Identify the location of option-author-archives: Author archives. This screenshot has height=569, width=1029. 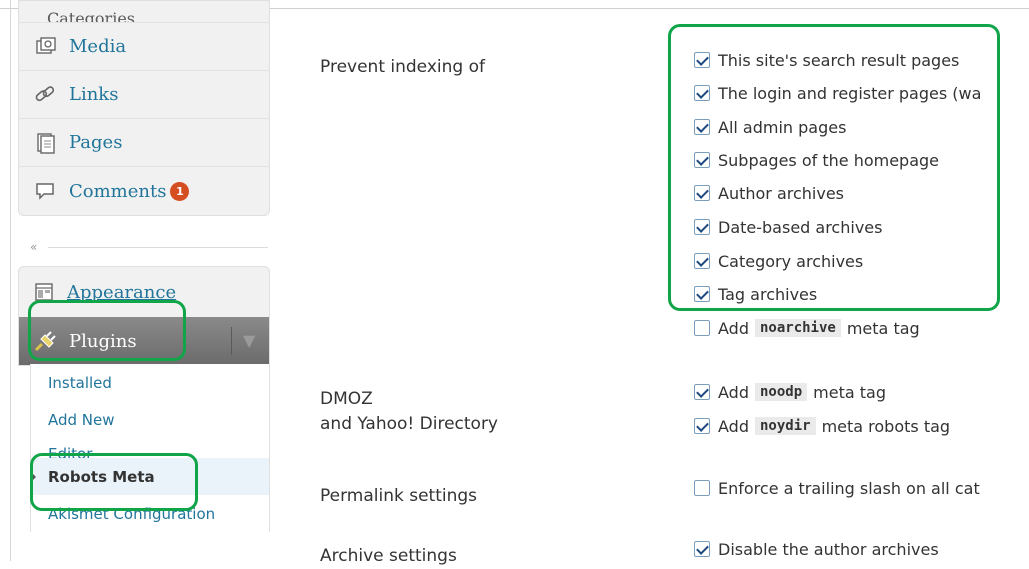
(769, 193).